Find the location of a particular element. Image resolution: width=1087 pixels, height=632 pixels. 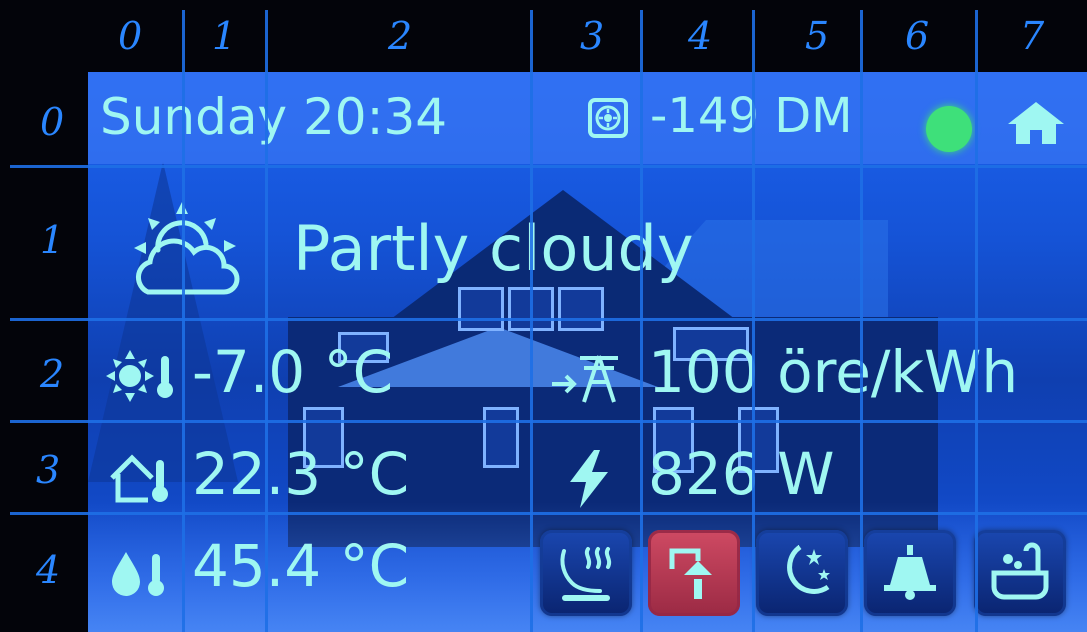

shower-button is located at coordinates (694, 573).